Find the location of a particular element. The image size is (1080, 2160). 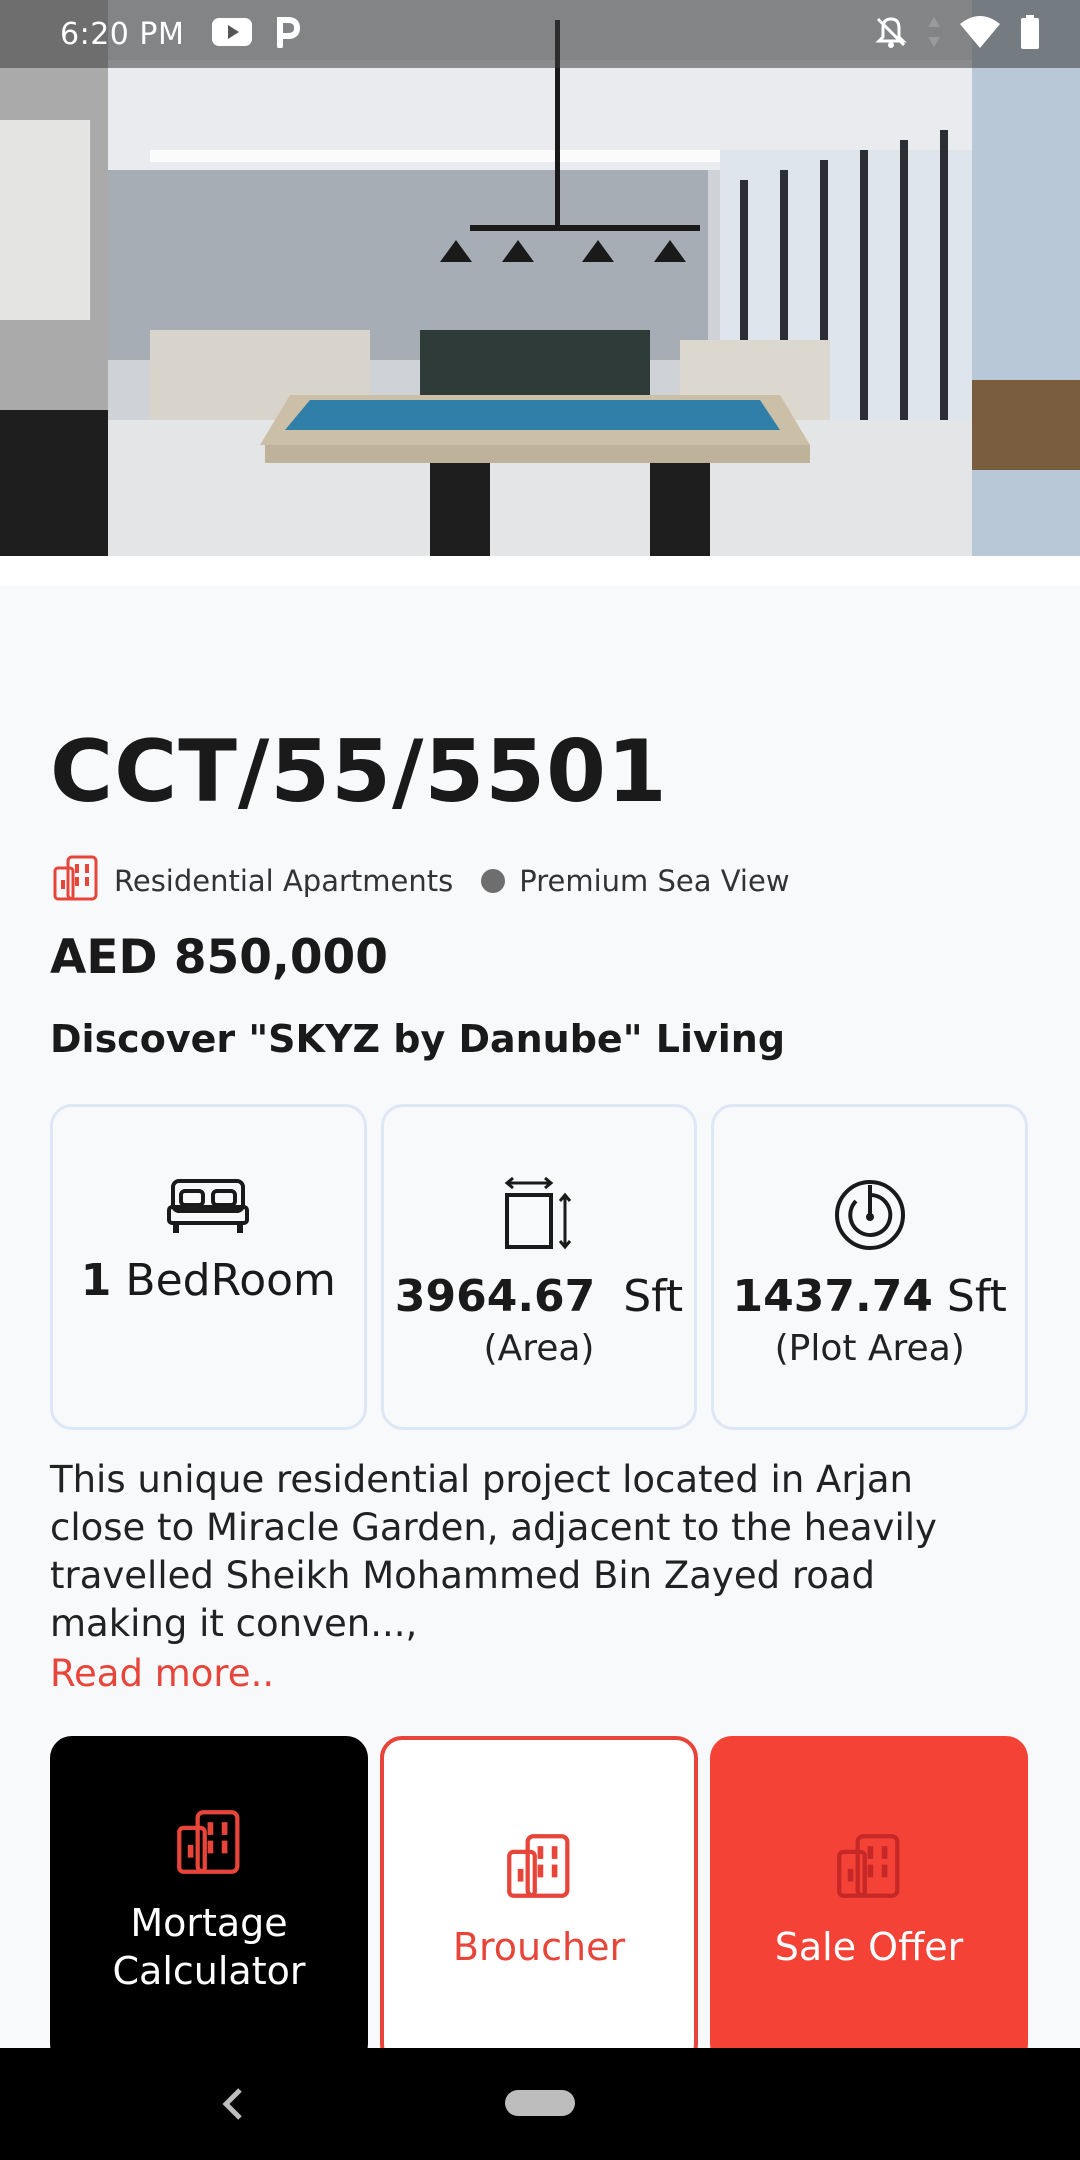

property-meta-row: Residential Apartments Premium Sea View is located at coordinates (421, 881).